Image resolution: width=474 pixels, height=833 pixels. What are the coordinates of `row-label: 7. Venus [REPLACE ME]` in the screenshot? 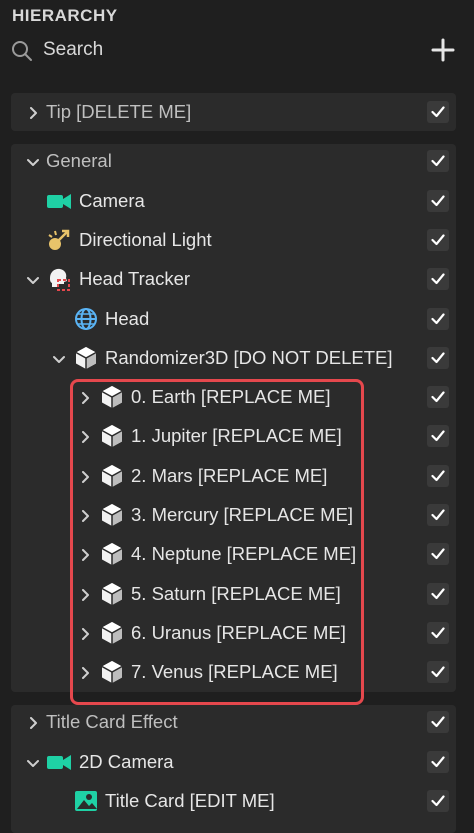 It's located at (234, 671).